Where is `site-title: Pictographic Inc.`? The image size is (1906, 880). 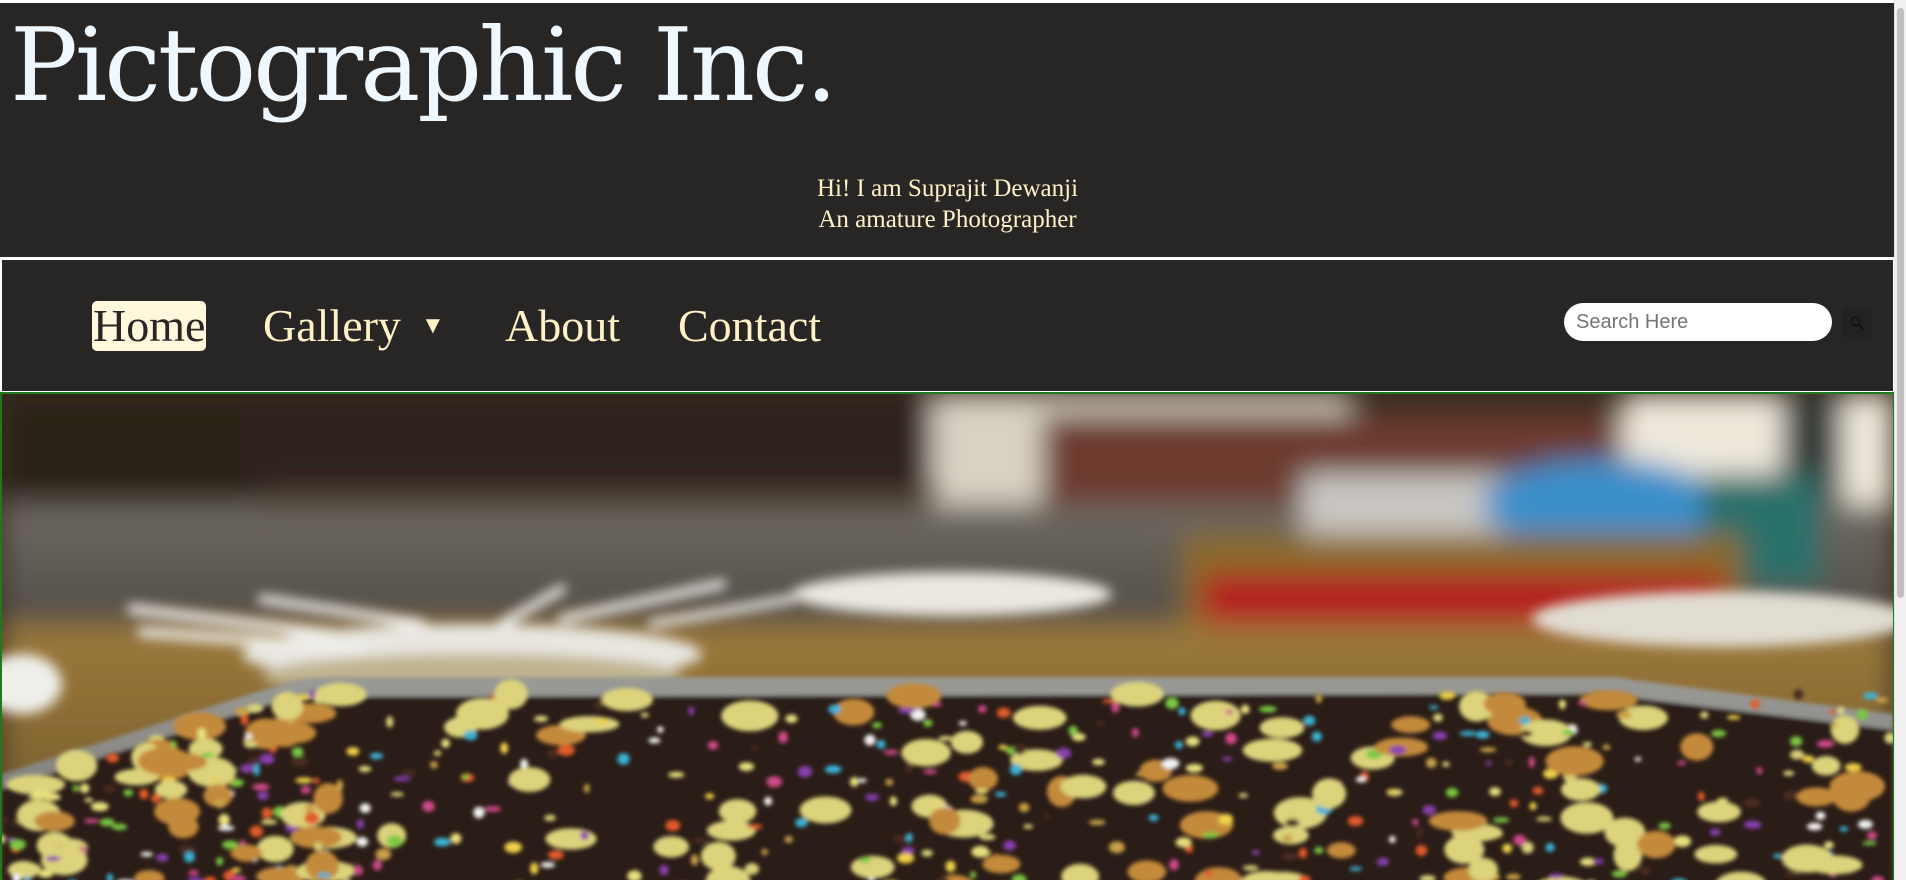 site-title: Pictographic Inc. is located at coordinates (424, 65).